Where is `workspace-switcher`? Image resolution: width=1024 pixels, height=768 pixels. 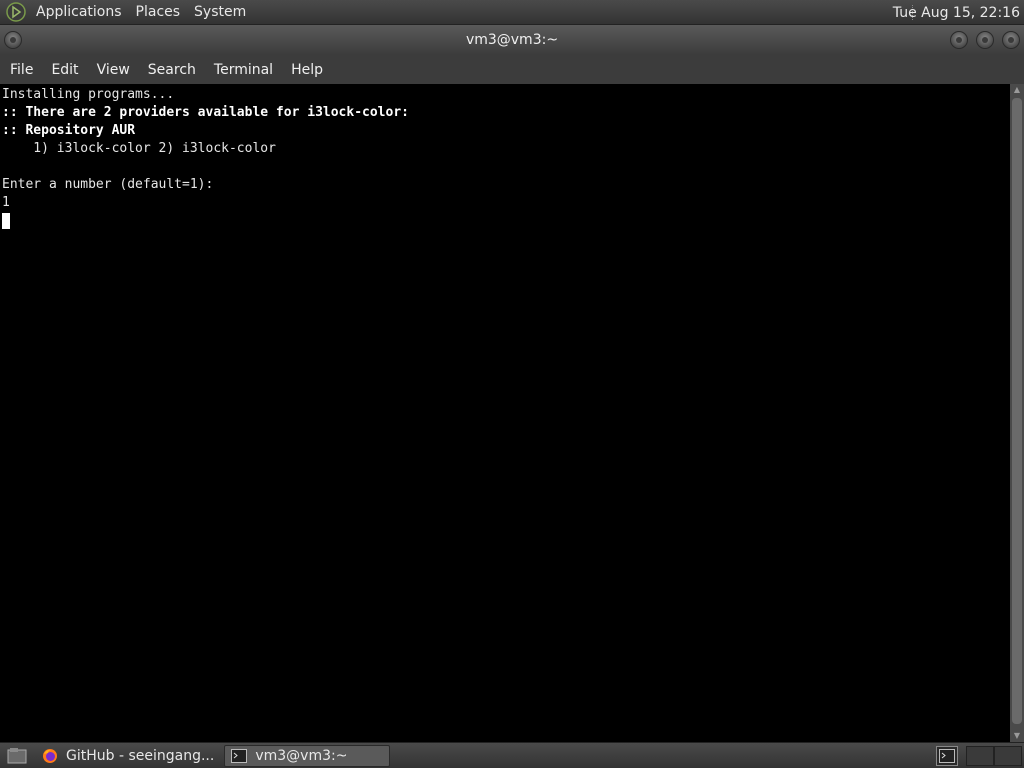
workspace-switcher is located at coordinates (994, 756).